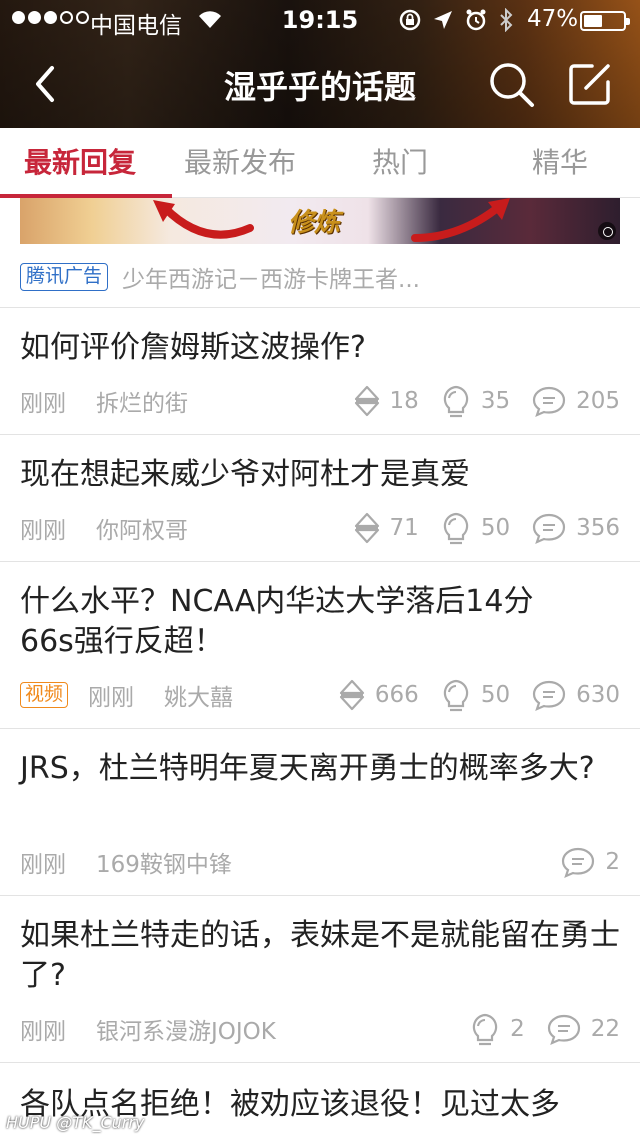 This screenshot has height=1136, width=640. What do you see at coordinates (142, 401) in the screenshot?
I see `post-author: 拆烂的街` at bounding box center [142, 401].